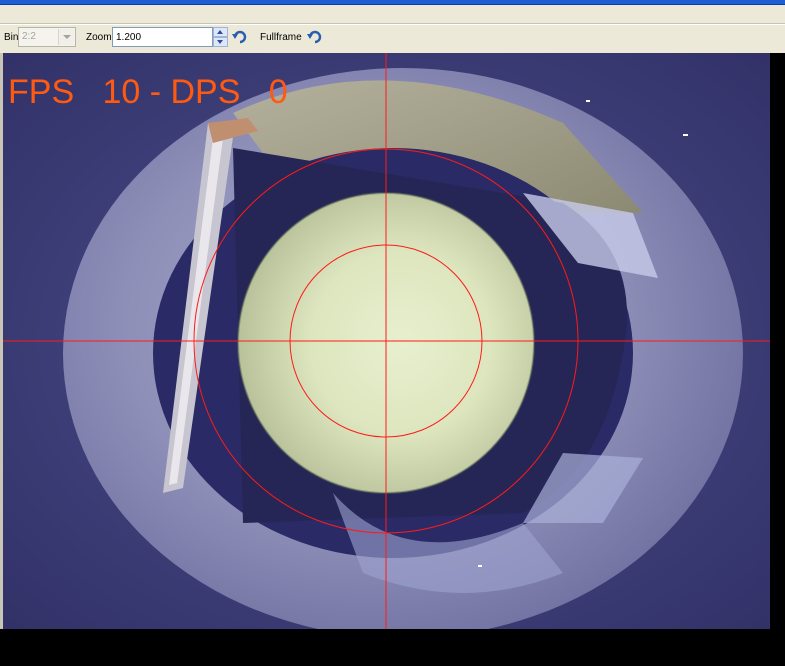  Describe the element at coordinates (240, 37) in the screenshot. I see `zoom-reset-icon` at that location.